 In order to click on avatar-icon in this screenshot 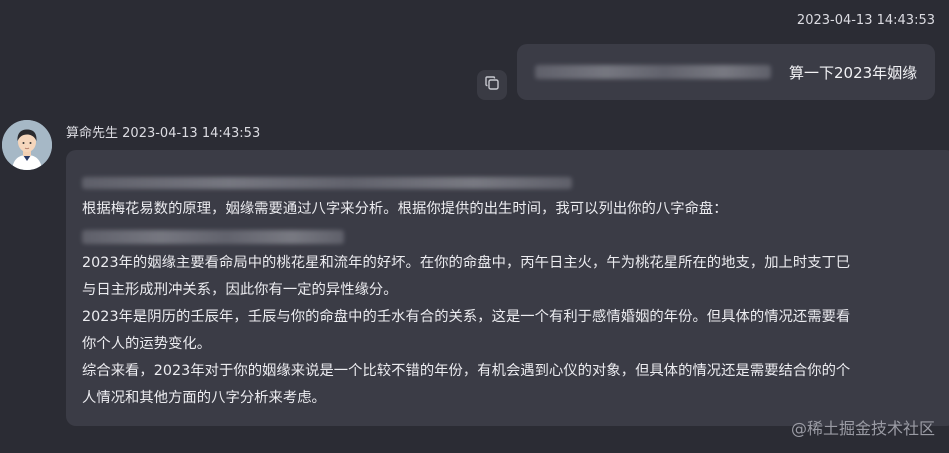, I will do `click(27, 145)`.